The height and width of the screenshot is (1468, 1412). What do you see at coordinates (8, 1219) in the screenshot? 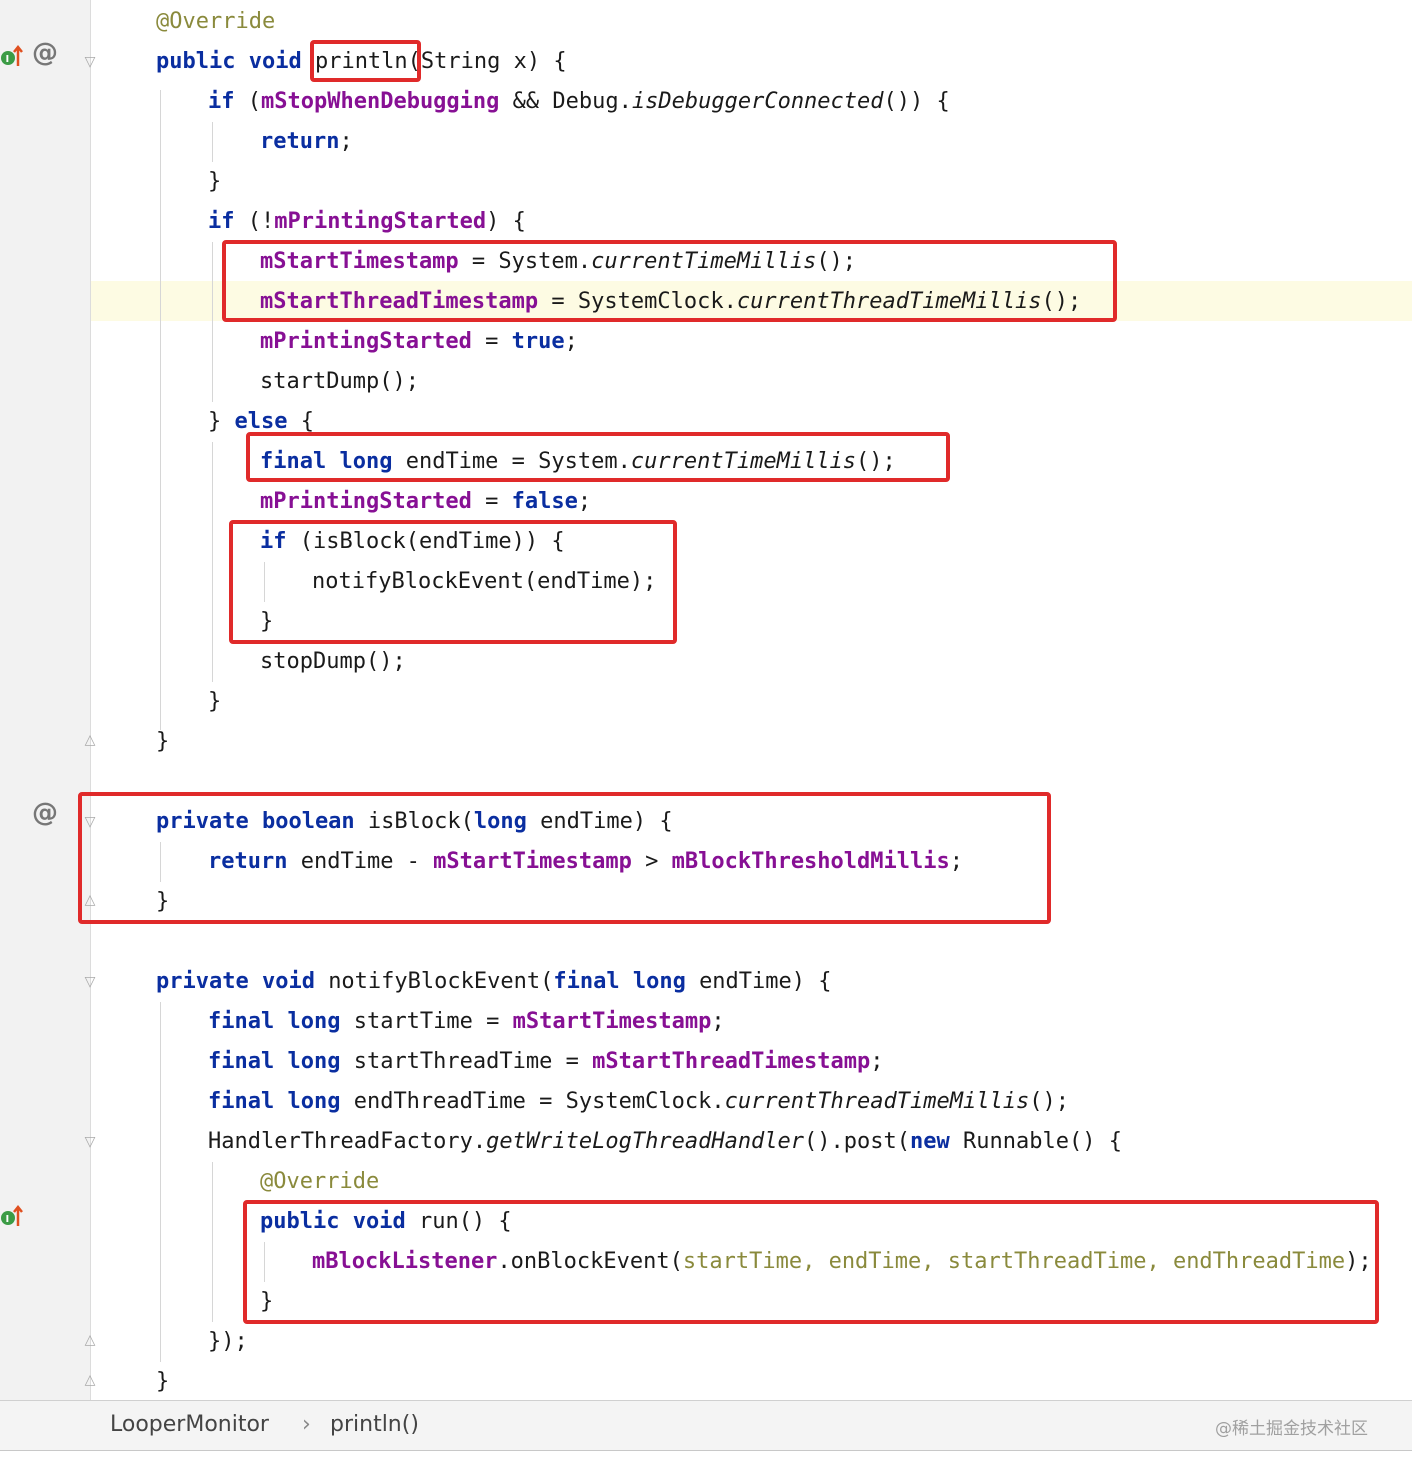
I see `svg-text: I` at bounding box center [8, 1219].